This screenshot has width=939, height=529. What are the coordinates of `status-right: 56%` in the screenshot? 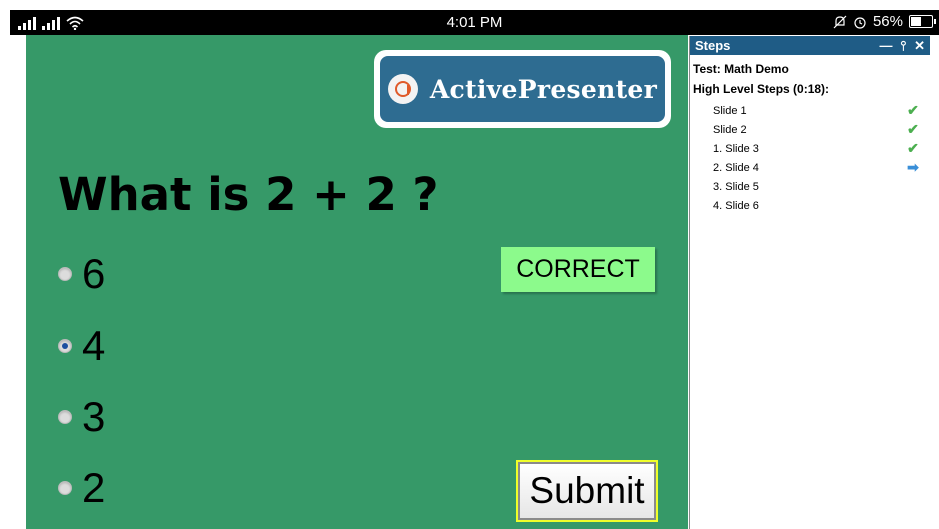 It's located at (884, 21).